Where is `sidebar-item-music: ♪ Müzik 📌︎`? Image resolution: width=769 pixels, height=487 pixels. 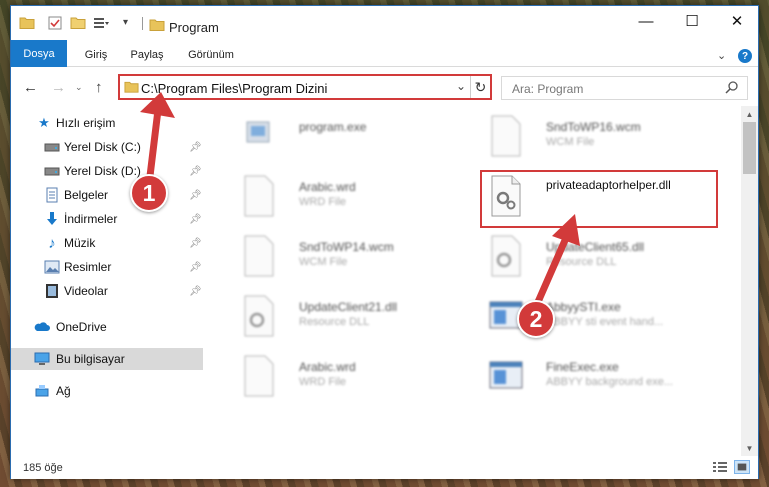 sidebar-item-music: ♪ Müzik 📌︎ is located at coordinates (107, 243).